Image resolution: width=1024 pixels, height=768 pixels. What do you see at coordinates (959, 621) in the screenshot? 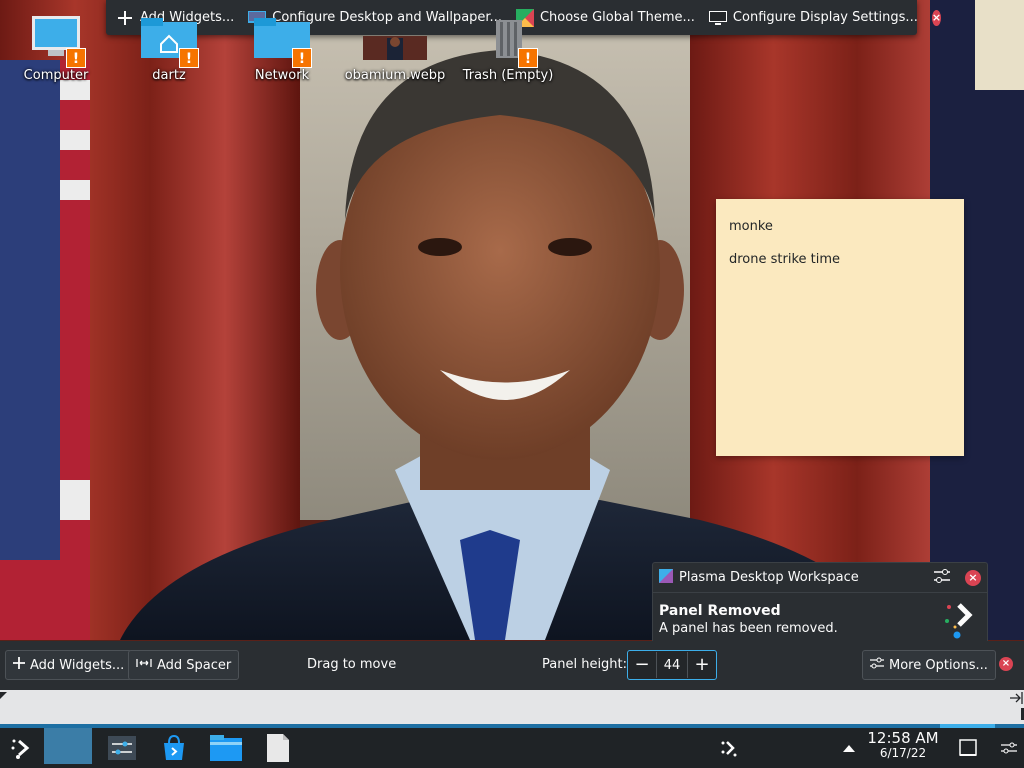
I see `plasma-logo-icon` at bounding box center [959, 621].